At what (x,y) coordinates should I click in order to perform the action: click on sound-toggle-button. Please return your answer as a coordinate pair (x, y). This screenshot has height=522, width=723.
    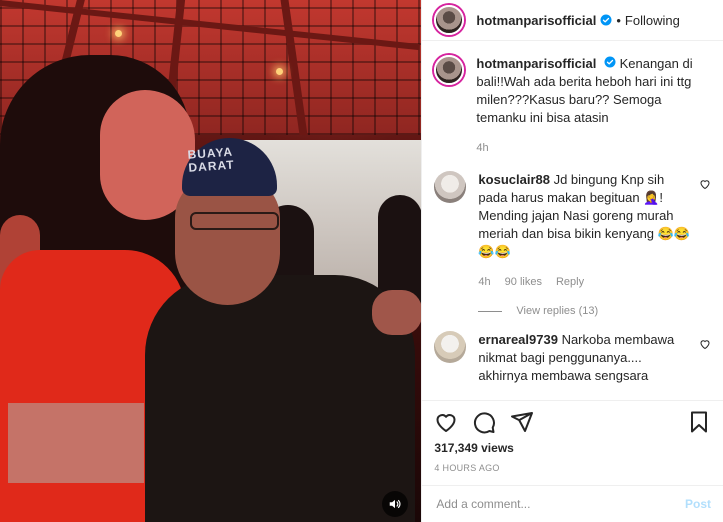
    Looking at the image, I should click on (395, 504).